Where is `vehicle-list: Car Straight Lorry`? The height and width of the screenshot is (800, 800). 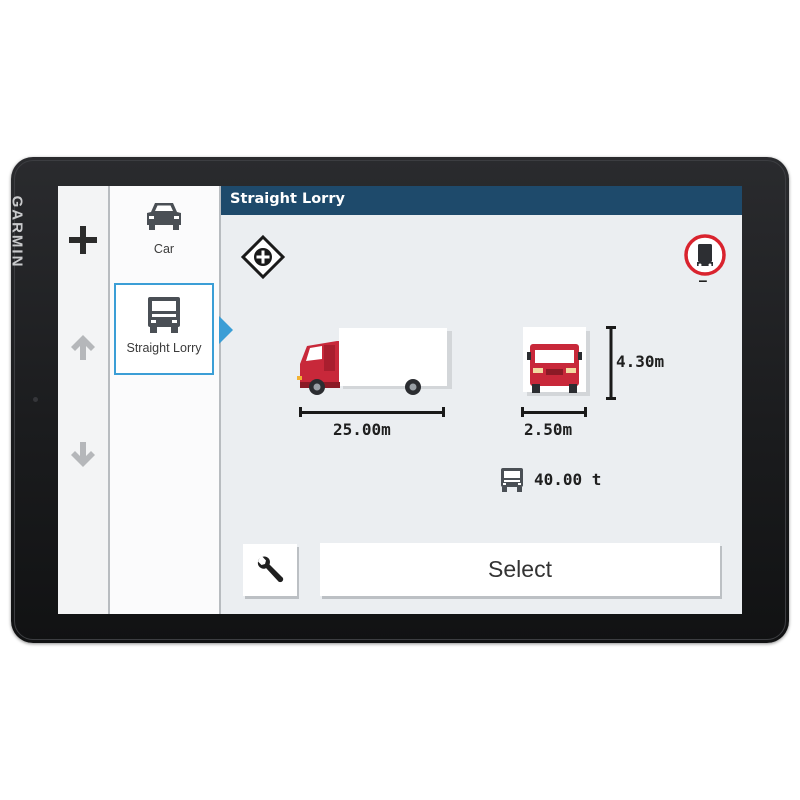 vehicle-list: Car Straight Lorry is located at coordinates (165, 400).